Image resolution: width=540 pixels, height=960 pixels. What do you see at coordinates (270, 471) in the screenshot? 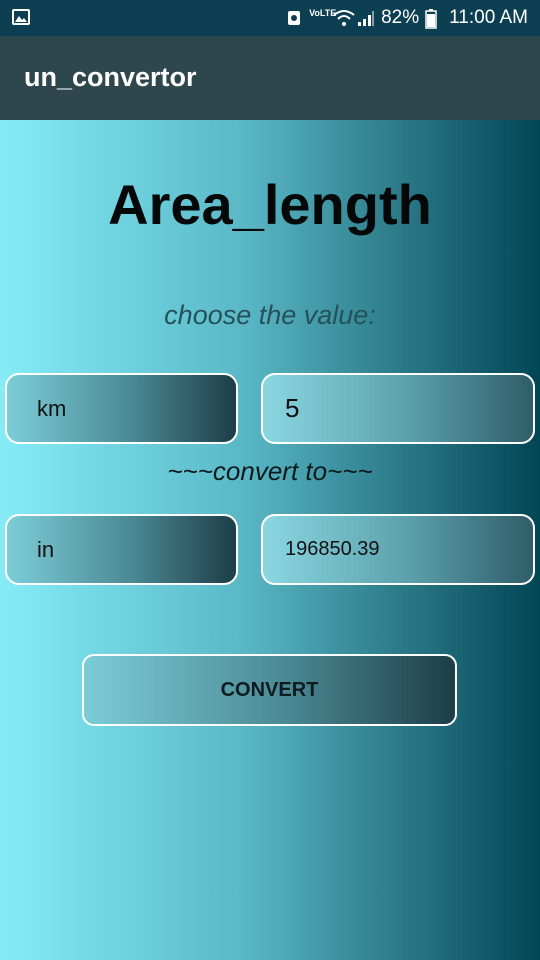
I see `convert-to-label: ~~~convert to~~~` at bounding box center [270, 471].